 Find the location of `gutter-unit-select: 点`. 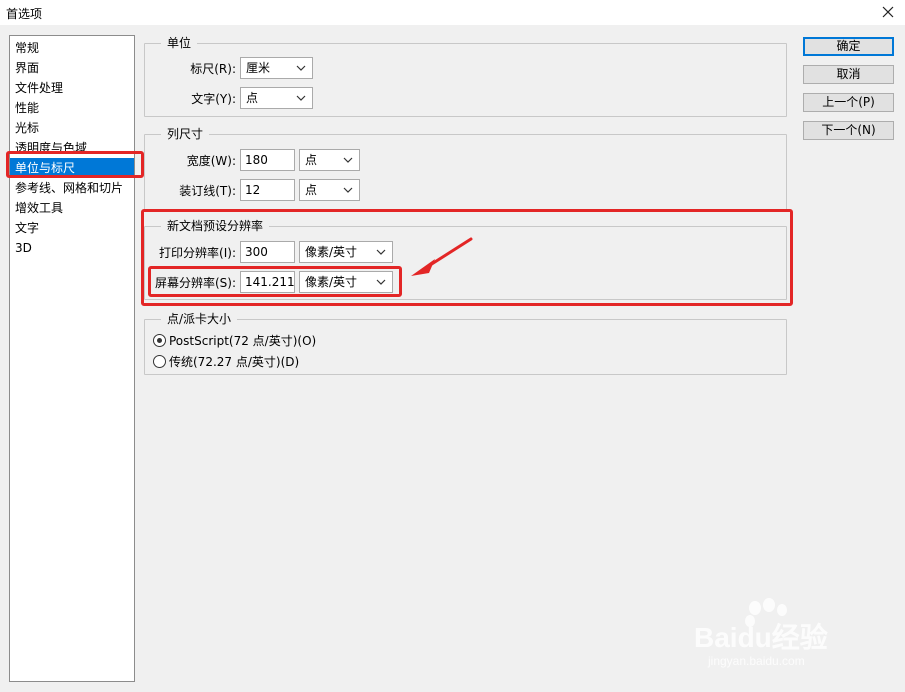

gutter-unit-select: 点 is located at coordinates (329, 190).